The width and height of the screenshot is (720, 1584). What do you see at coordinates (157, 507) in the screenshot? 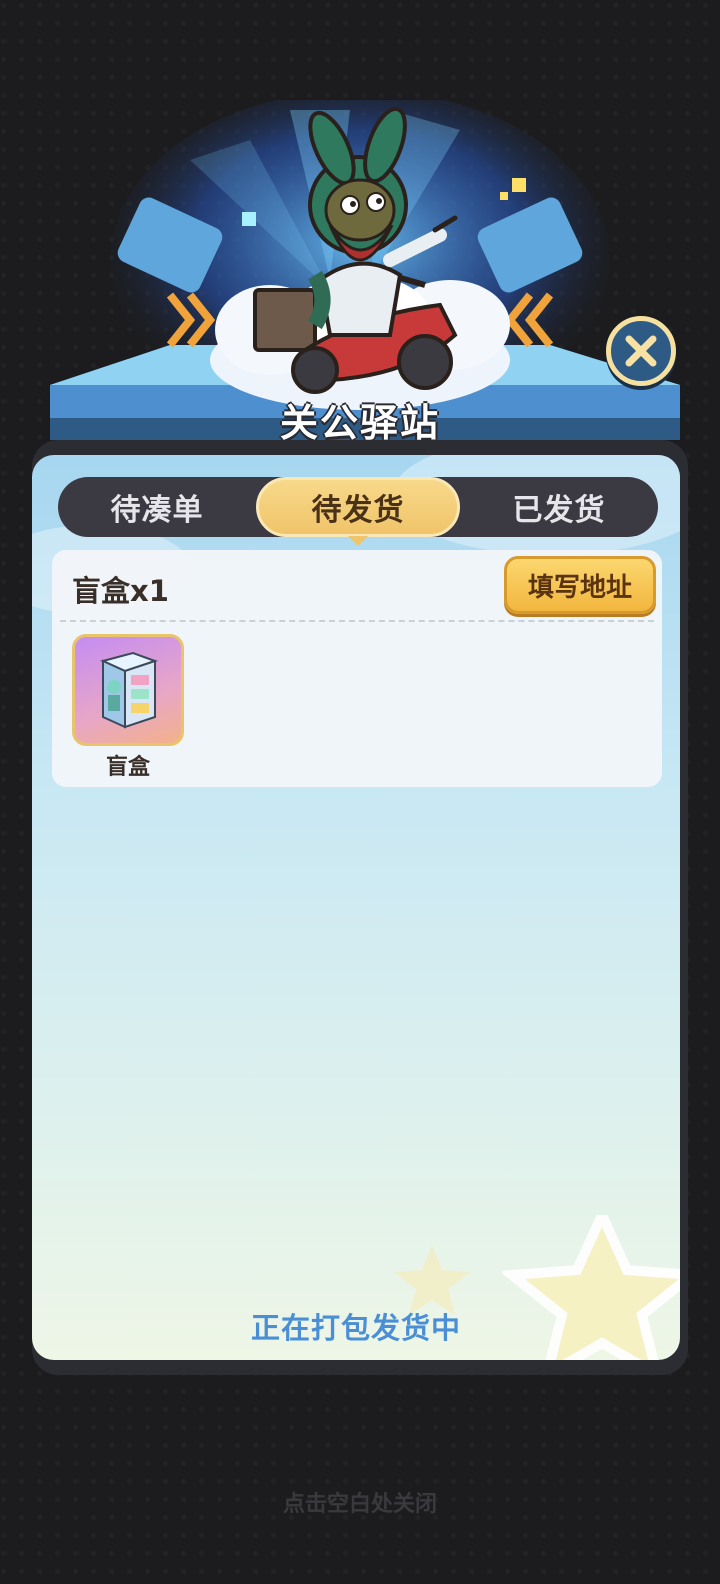
I see `tab-pending-bundle: 待凑单` at bounding box center [157, 507].